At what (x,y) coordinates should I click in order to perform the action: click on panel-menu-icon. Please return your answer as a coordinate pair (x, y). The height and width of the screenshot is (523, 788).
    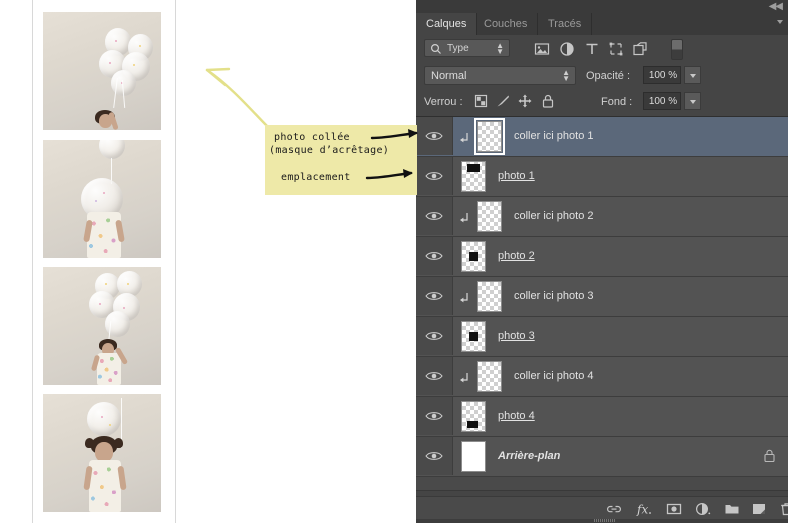
    Looking at the image, I should click on (780, 22).